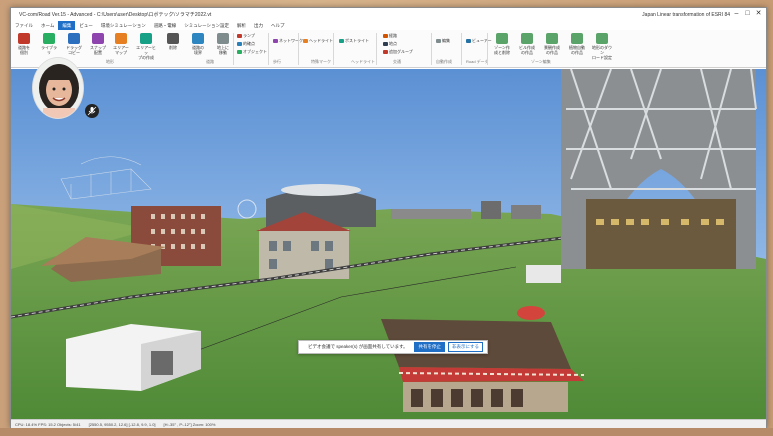 Image resolution: width=773 pixels, height=436 pixels. What do you see at coordinates (223, 50) in the screenshot?
I see `ribbon-button-label: 地上に 移動` at bounding box center [223, 50].